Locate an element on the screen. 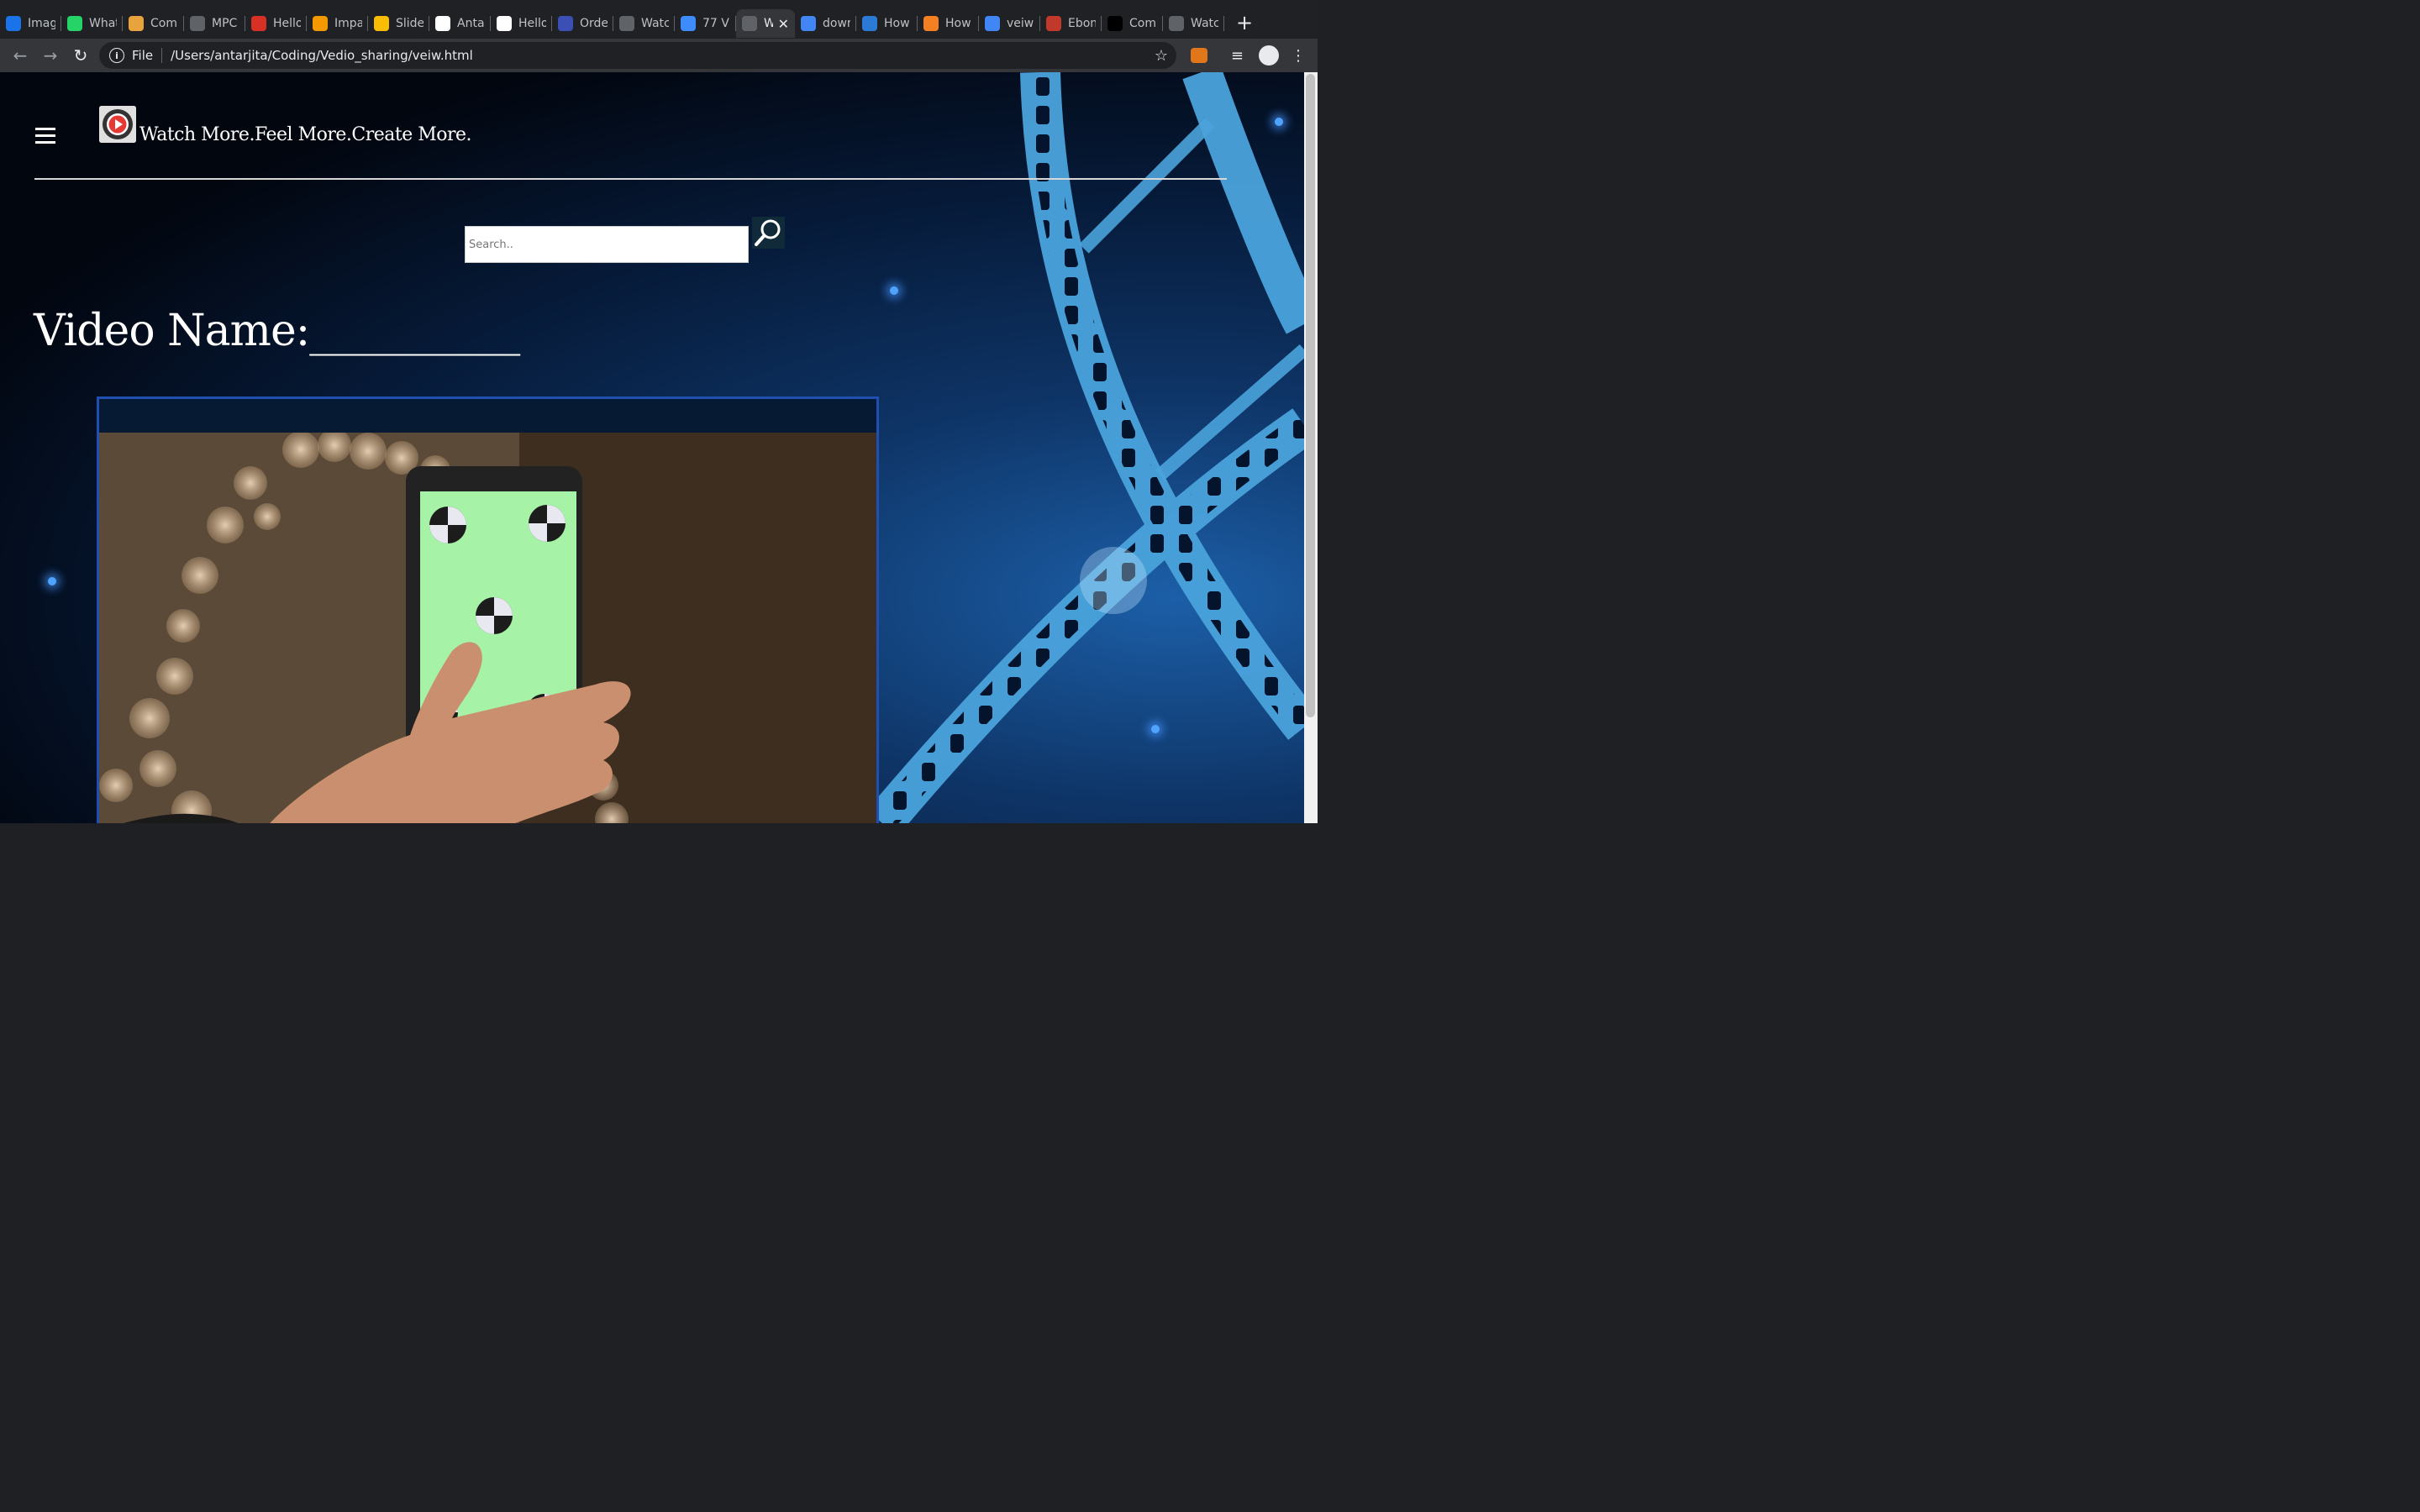 This screenshot has width=2420, height=1512. spark-icon is located at coordinates (321, 23).